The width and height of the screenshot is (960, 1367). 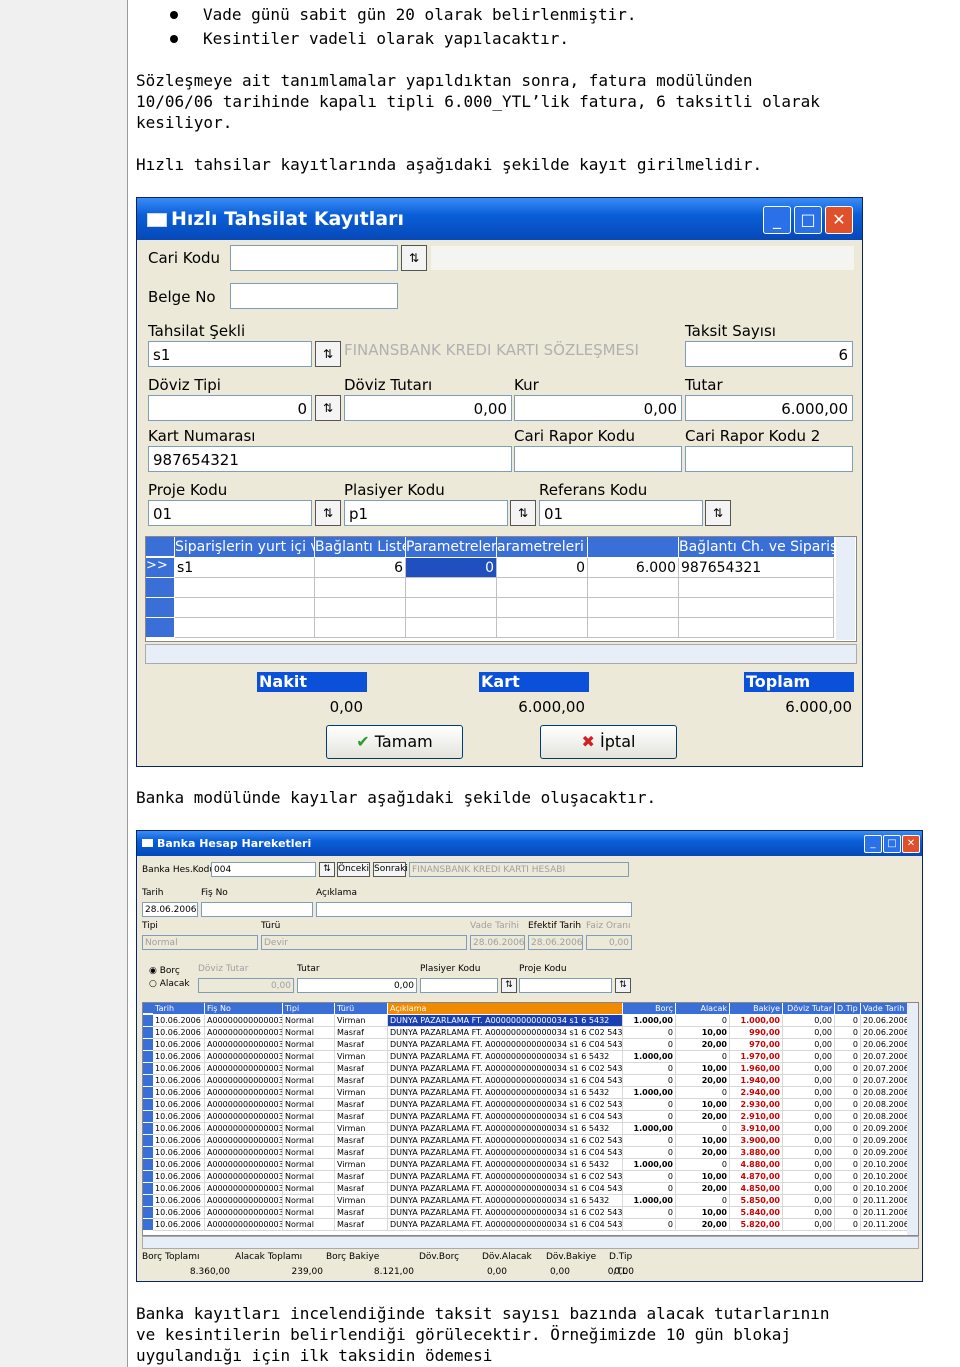 I want to click on turu-select: Devir, so click(x=364, y=942).